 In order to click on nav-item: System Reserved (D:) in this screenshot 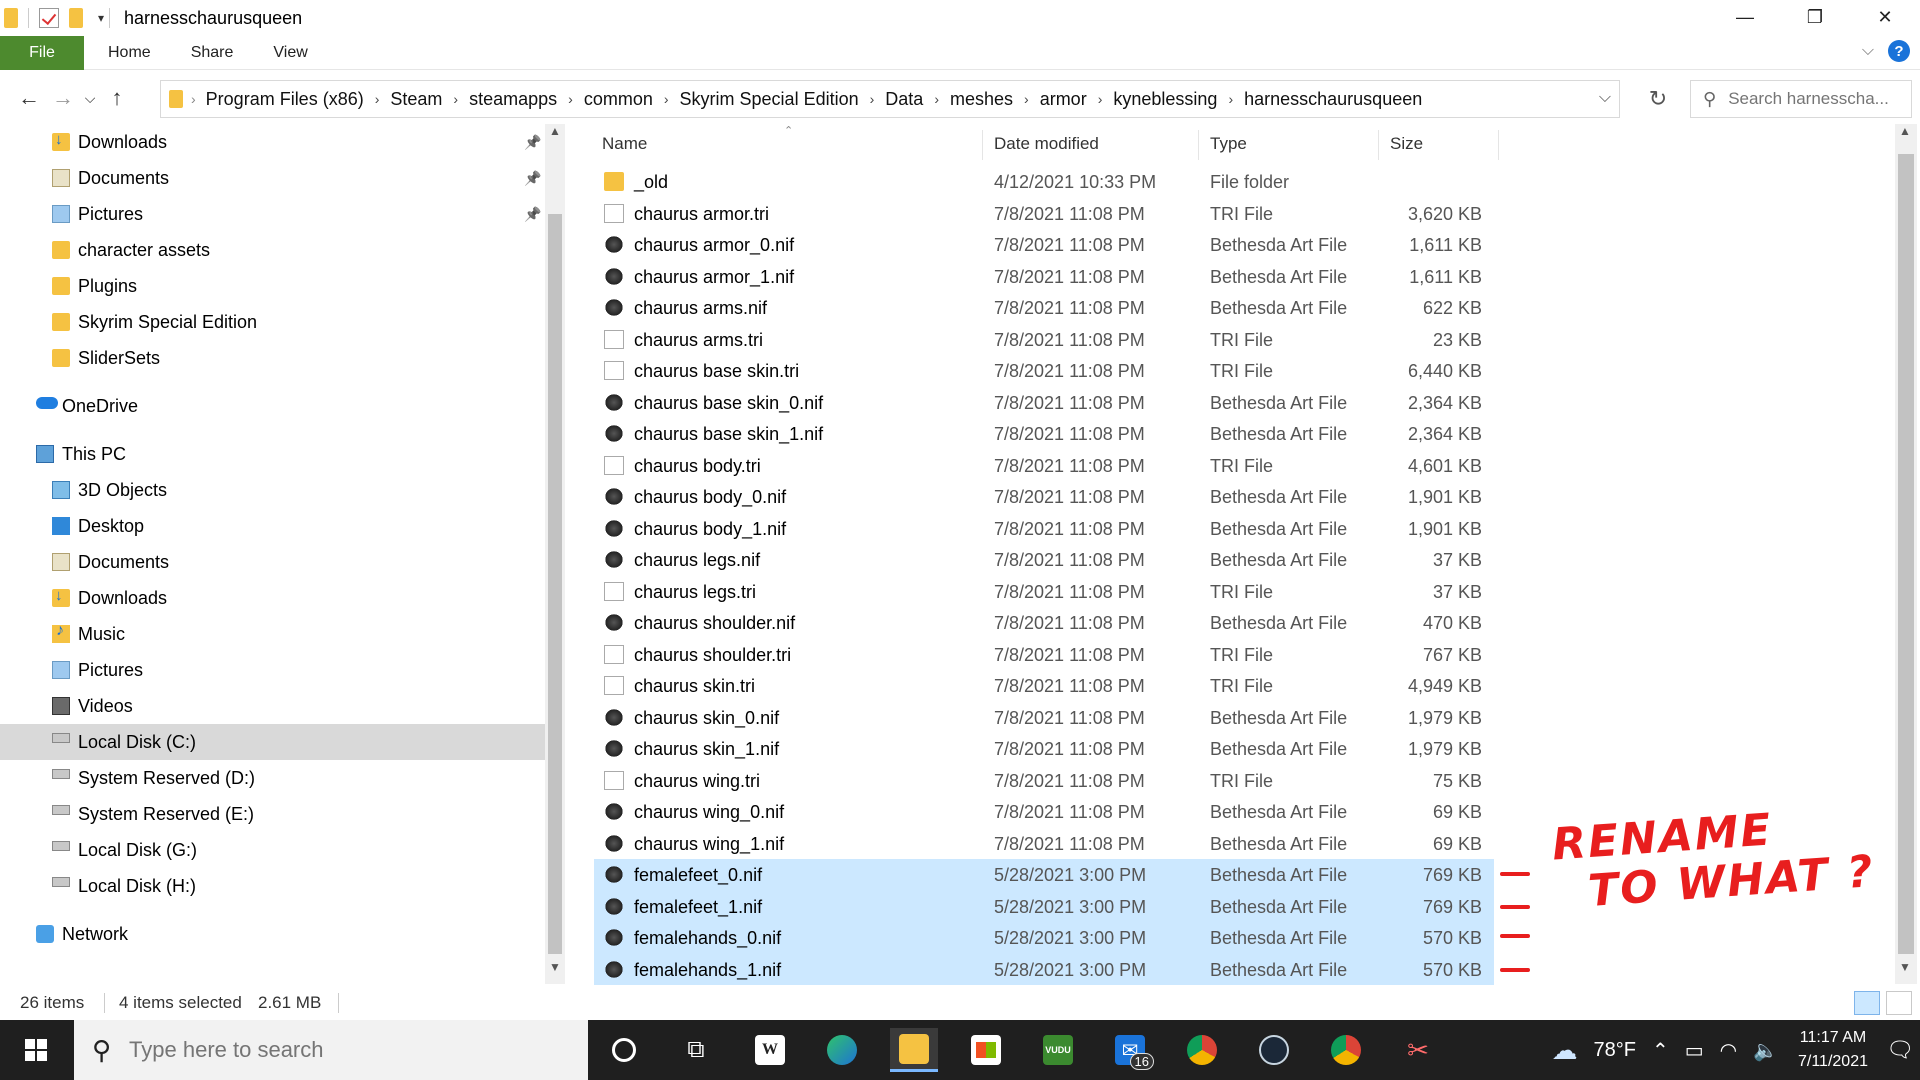, I will do `click(272, 778)`.